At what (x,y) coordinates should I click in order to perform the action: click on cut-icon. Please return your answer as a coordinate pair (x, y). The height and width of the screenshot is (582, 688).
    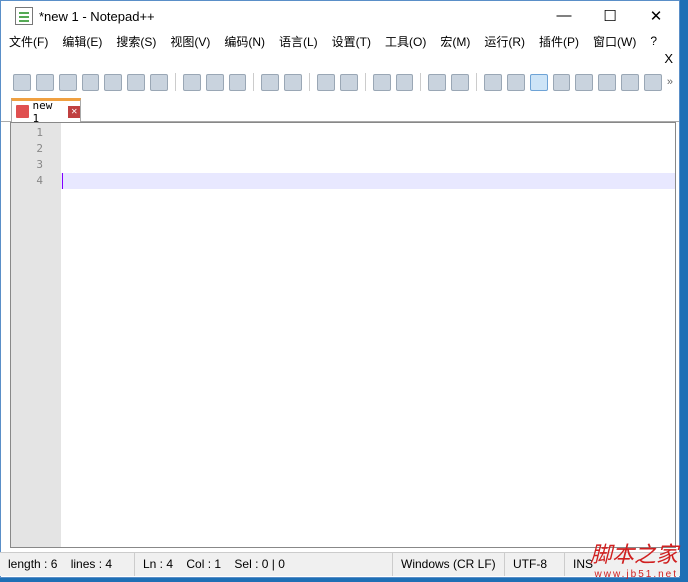
    Looking at the image, I should click on (191, 82).